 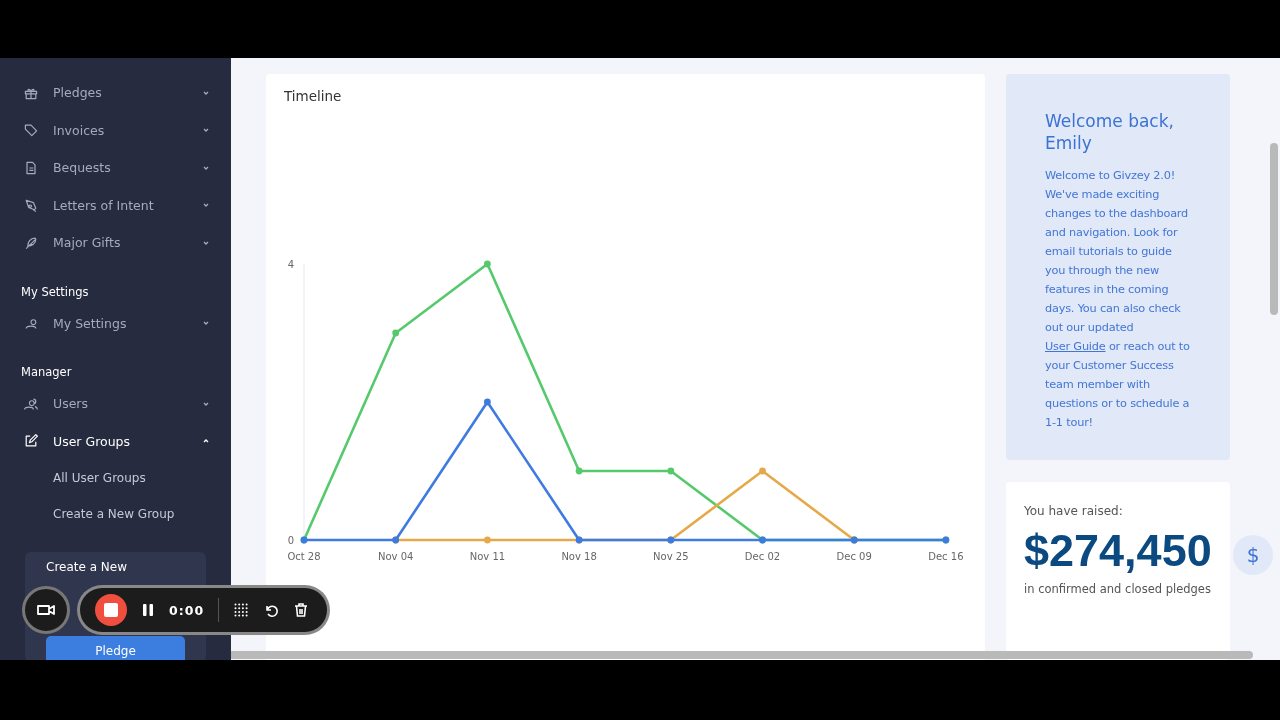 I want to click on user-guide-link: User Guide, so click(x=1075, y=346).